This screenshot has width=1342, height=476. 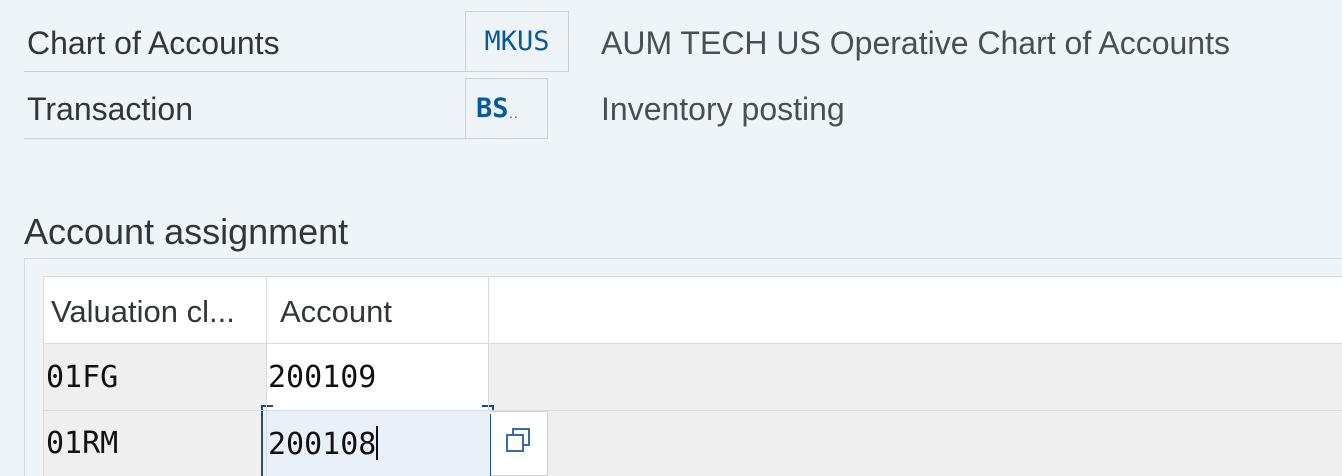 What do you see at coordinates (336, 312) in the screenshot?
I see `column-header-account: Account` at bounding box center [336, 312].